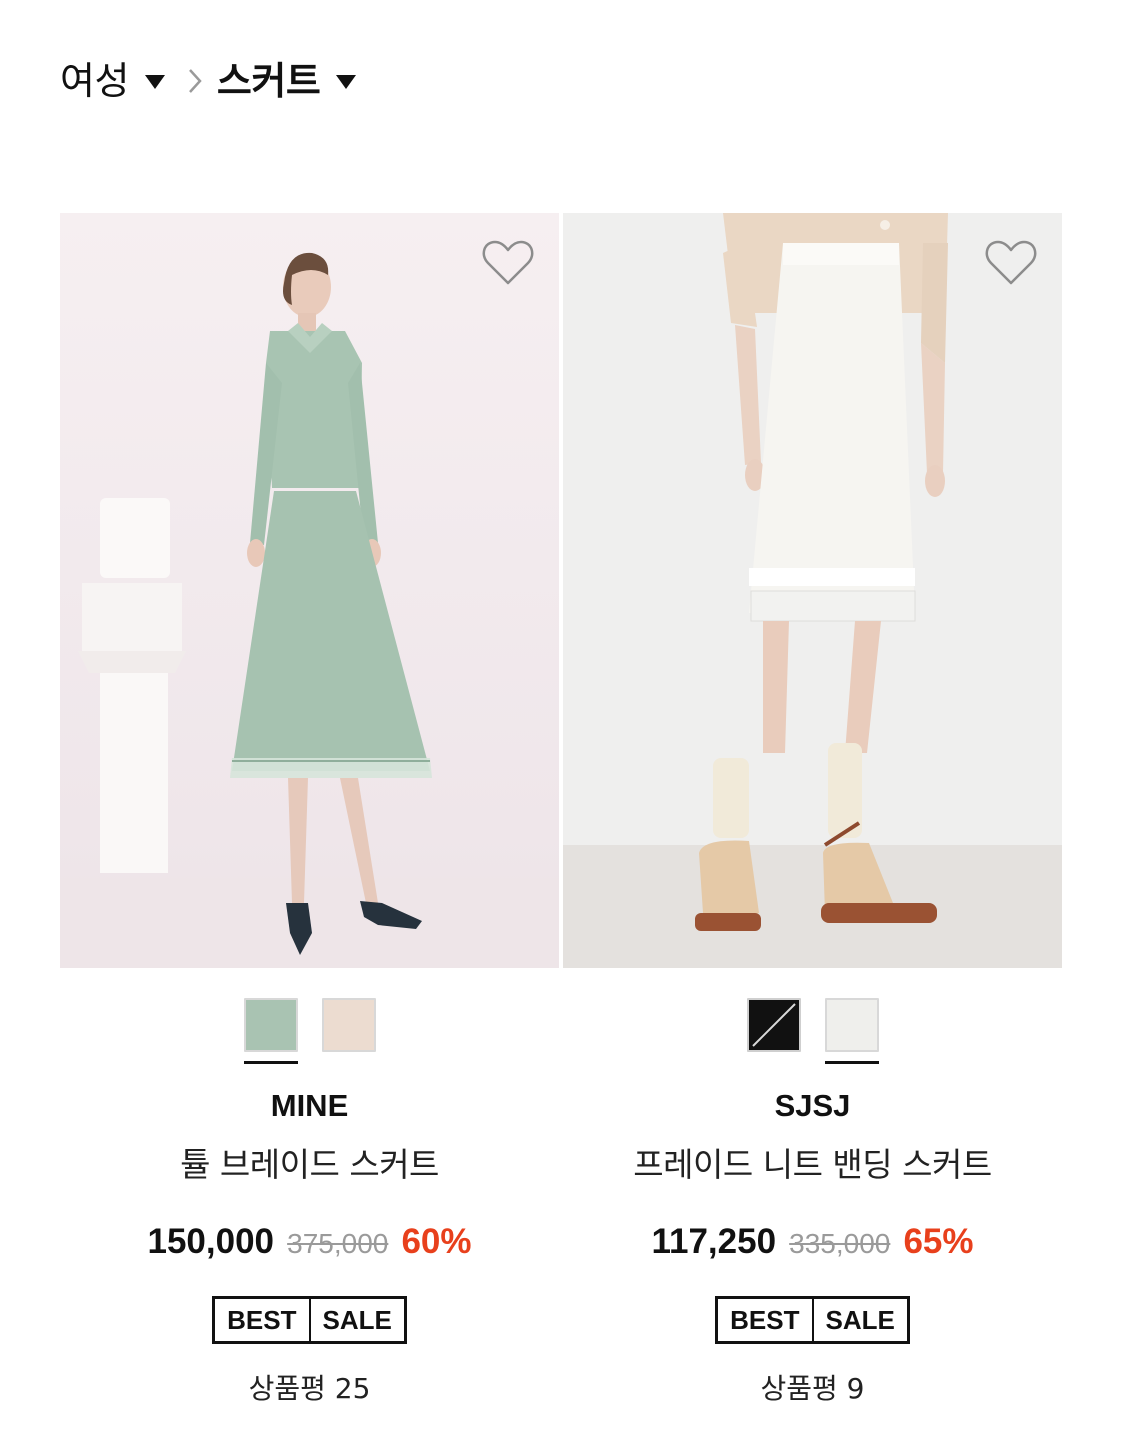  Describe the element at coordinates (436, 1241) in the screenshot. I see `discount-rate: 60%` at that location.